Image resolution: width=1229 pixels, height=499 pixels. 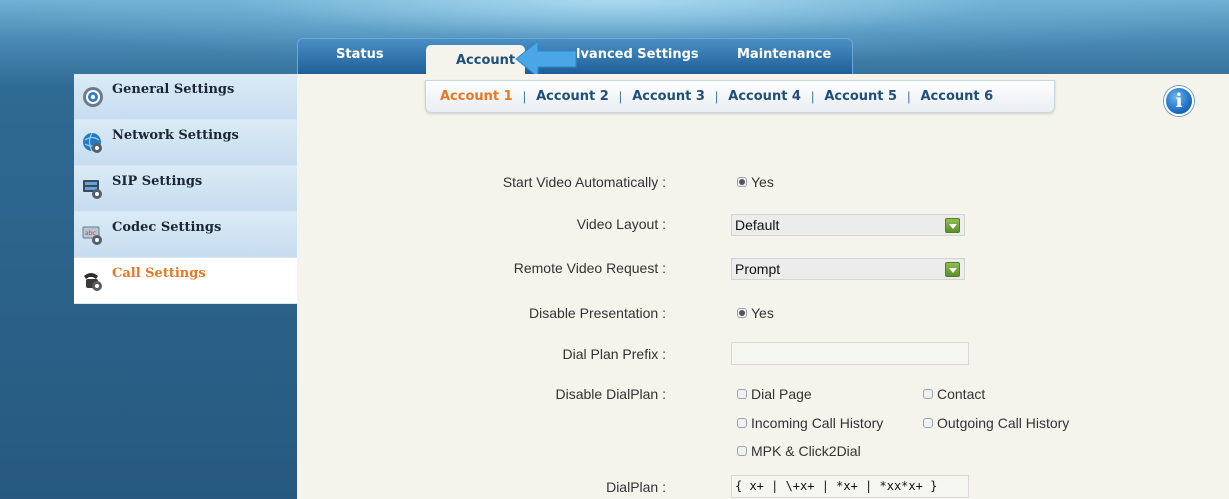 What do you see at coordinates (806, 451) in the screenshot?
I see `mpk-click2dial-label: MPK & Click2Dial` at bounding box center [806, 451].